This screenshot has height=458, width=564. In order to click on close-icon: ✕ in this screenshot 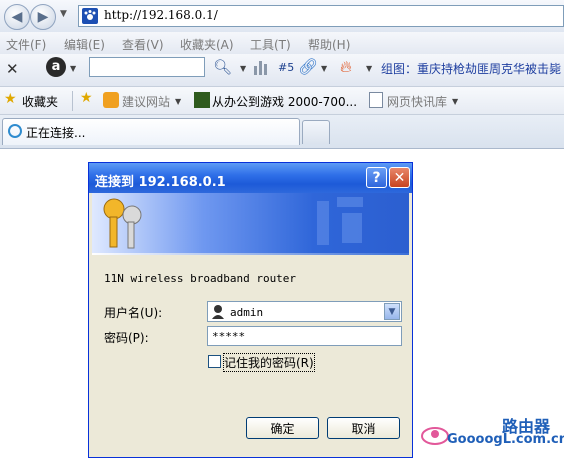, I will do `click(12, 69)`.